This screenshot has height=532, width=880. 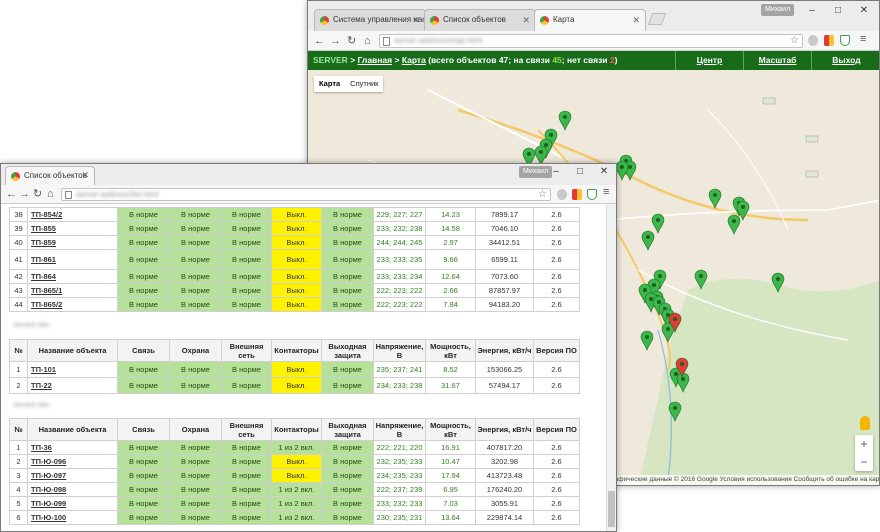 I want to click on object-name-link: ТП-Ю-097, so click(x=72, y=475).